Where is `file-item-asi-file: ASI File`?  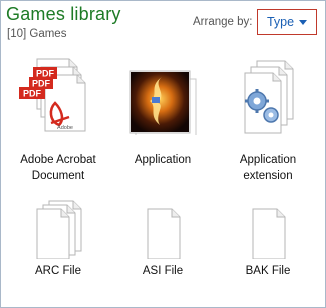 file-item-asi-file: ASI File is located at coordinates (163, 239).